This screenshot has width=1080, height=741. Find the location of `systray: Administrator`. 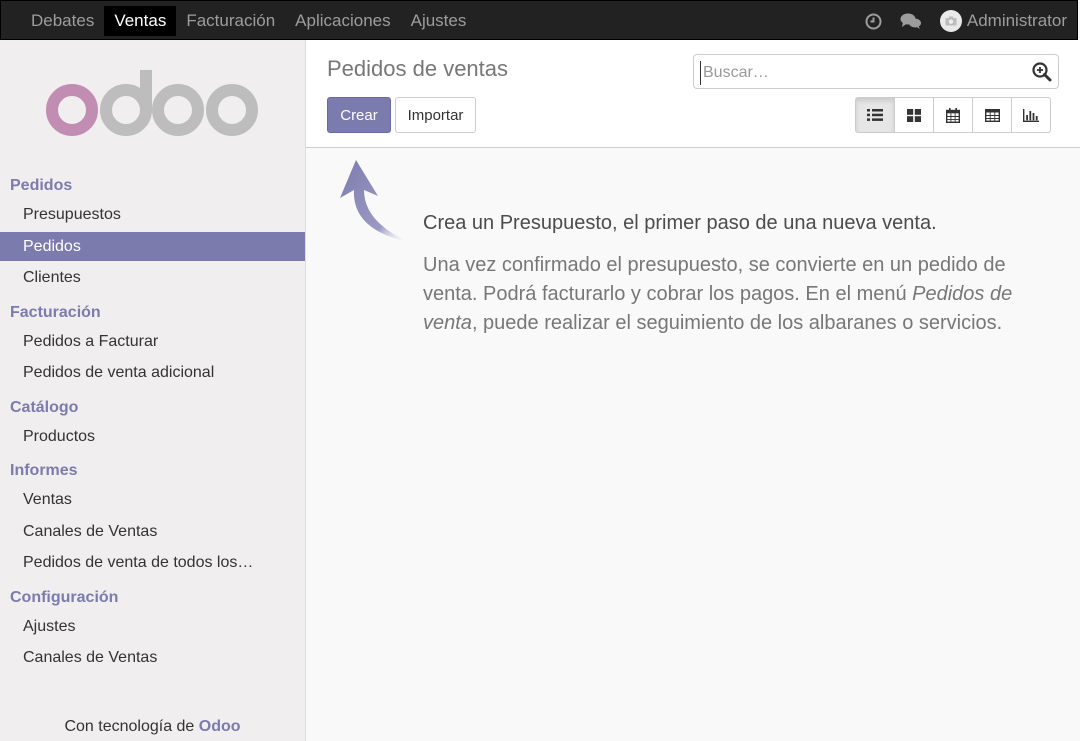

systray: Administrator is located at coordinates (957, 21).